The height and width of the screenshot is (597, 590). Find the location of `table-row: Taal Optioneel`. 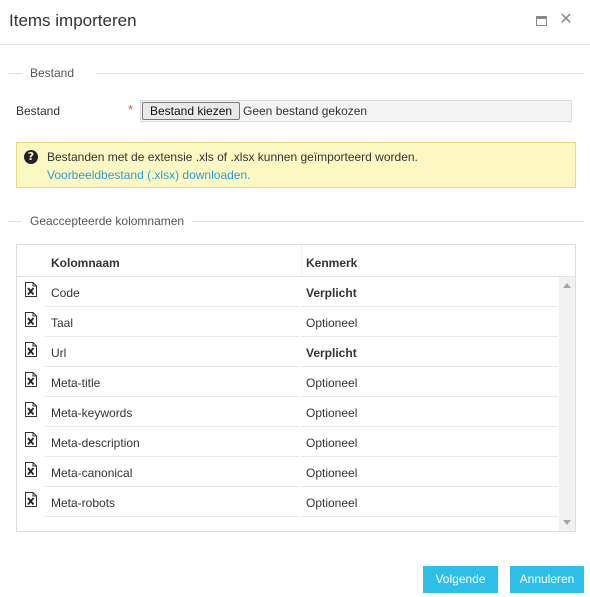

table-row: Taal Optioneel is located at coordinates (288, 322).